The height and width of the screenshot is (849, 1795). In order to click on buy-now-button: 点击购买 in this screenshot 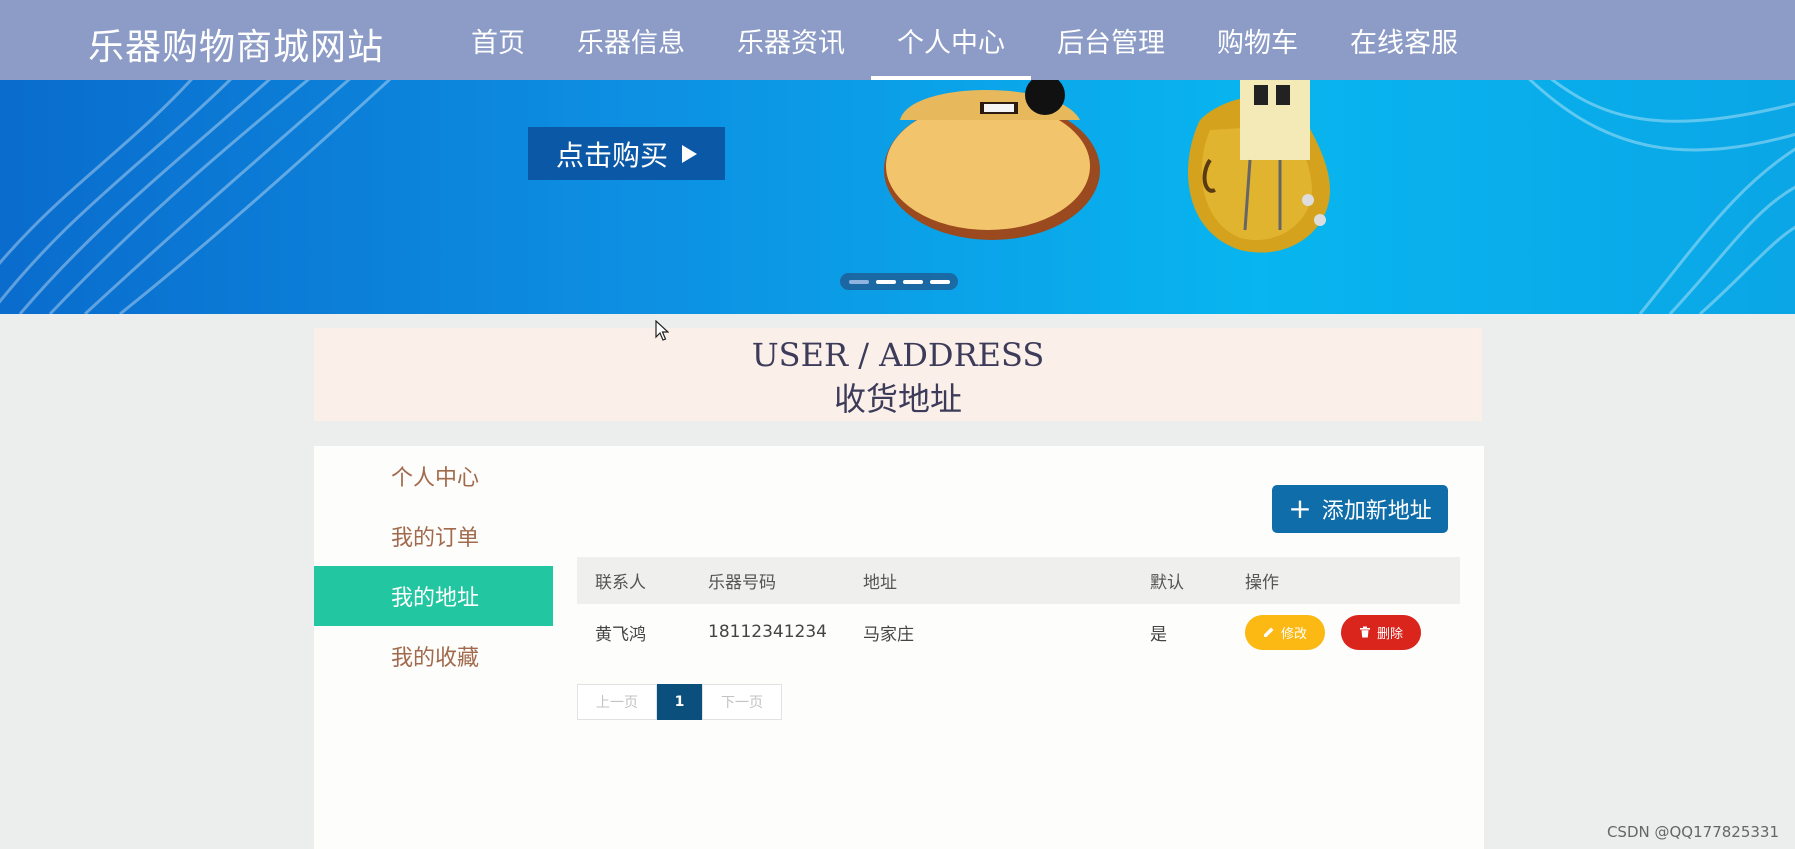, I will do `click(626, 153)`.